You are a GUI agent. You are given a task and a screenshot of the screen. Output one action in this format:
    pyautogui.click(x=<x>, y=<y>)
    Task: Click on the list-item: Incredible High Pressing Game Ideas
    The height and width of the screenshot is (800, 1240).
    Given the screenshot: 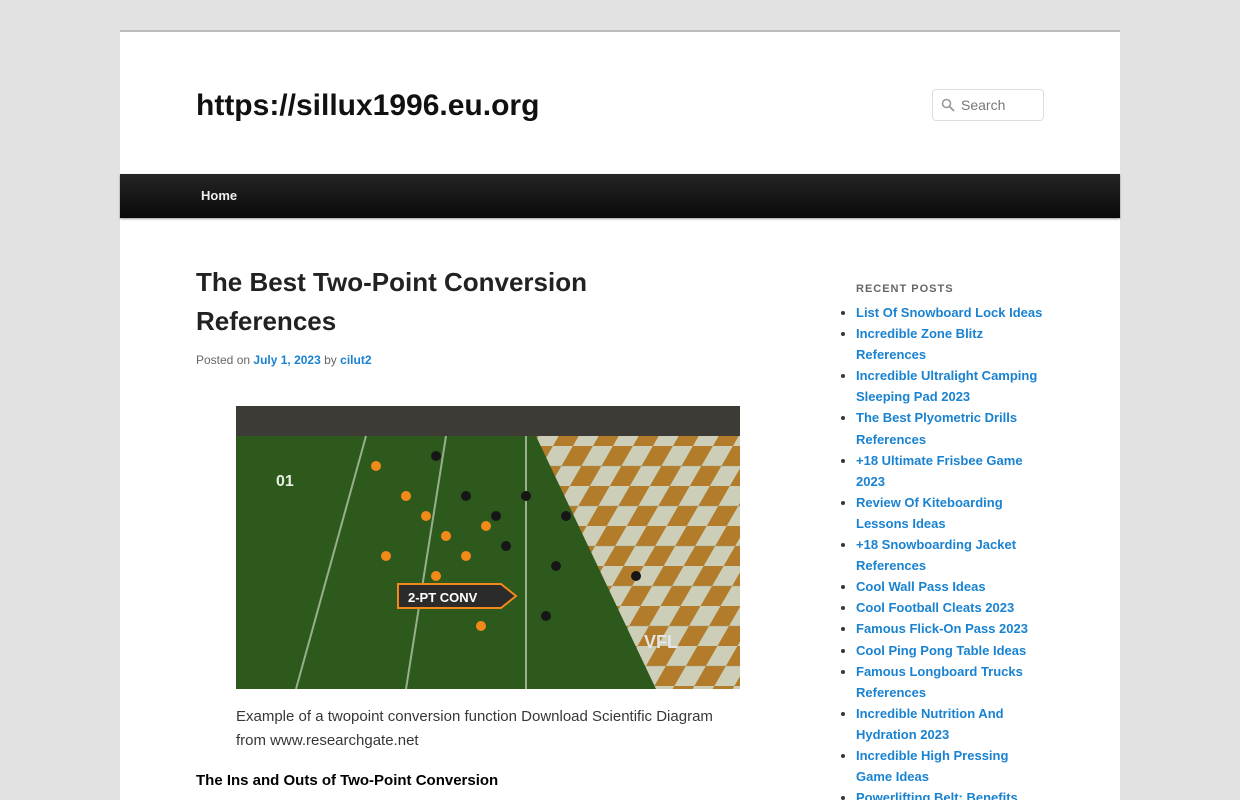 What is the action you would take?
    pyautogui.click(x=951, y=766)
    